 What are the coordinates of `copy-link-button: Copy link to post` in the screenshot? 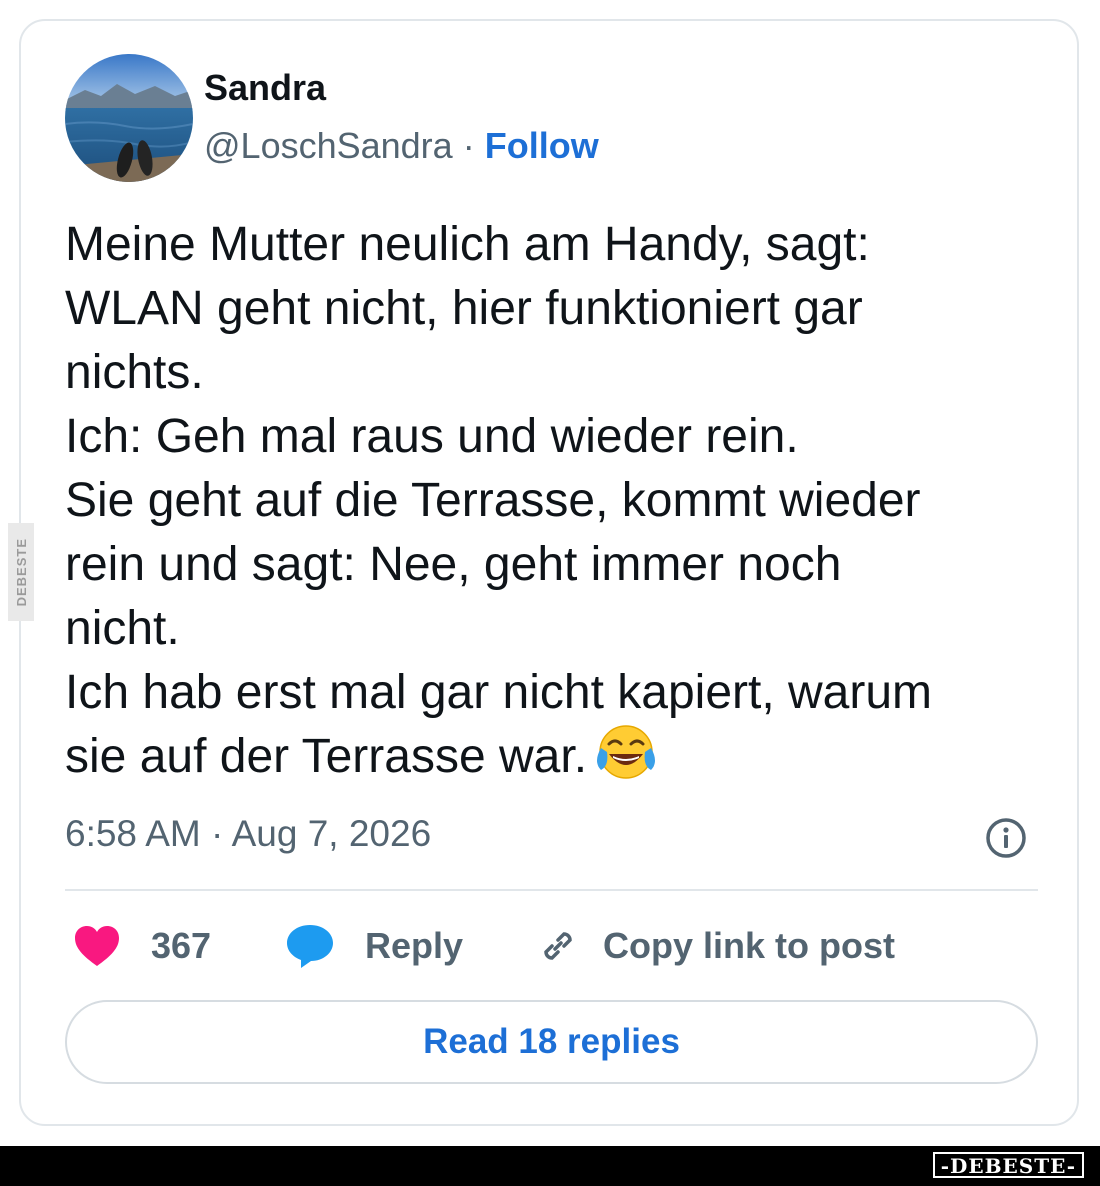 It's located at (715, 946).